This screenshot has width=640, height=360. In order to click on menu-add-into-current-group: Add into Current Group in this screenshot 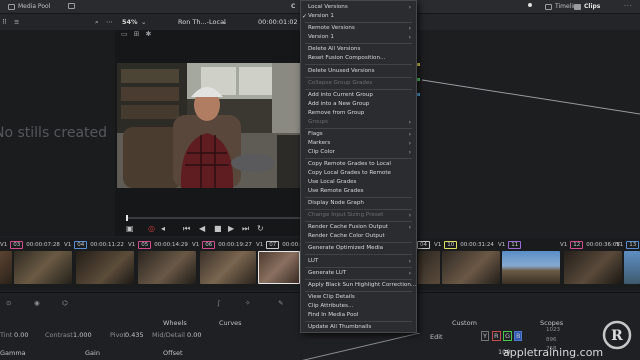, I will do `click(360, 95)`.